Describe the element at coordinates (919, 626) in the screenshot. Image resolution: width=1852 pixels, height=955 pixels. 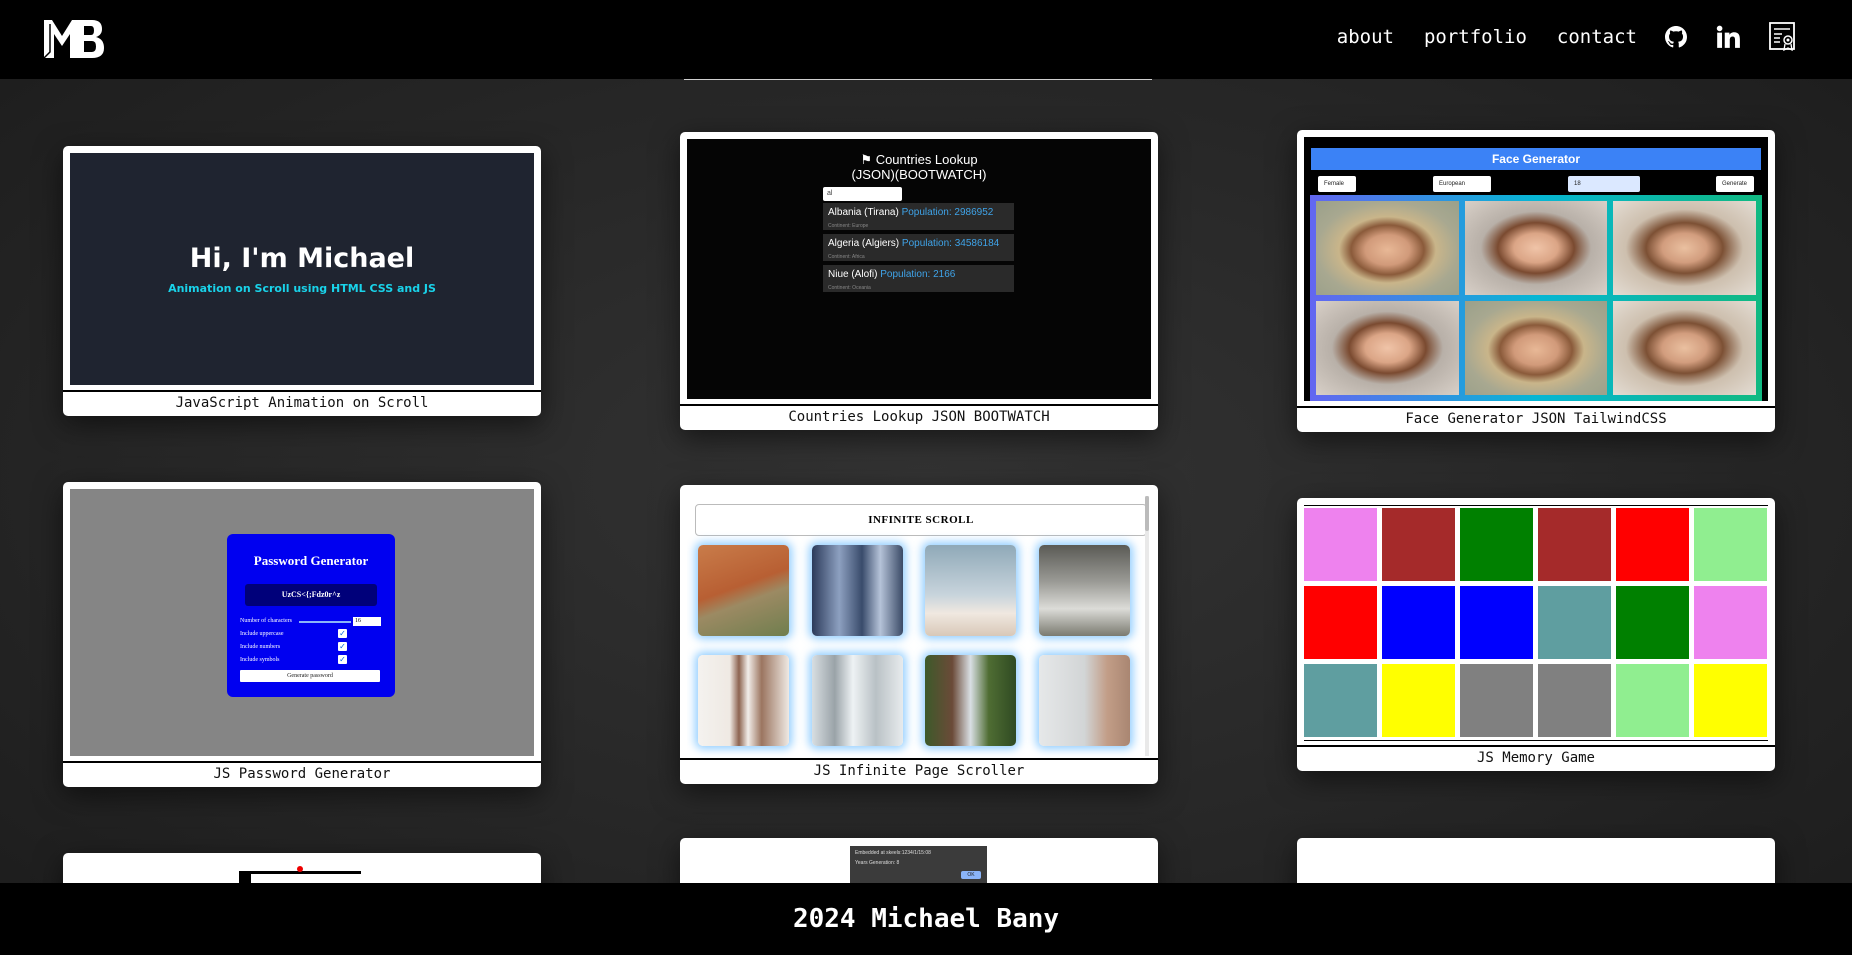
I see `project-preview: INFINITE SCROLL` at that location.